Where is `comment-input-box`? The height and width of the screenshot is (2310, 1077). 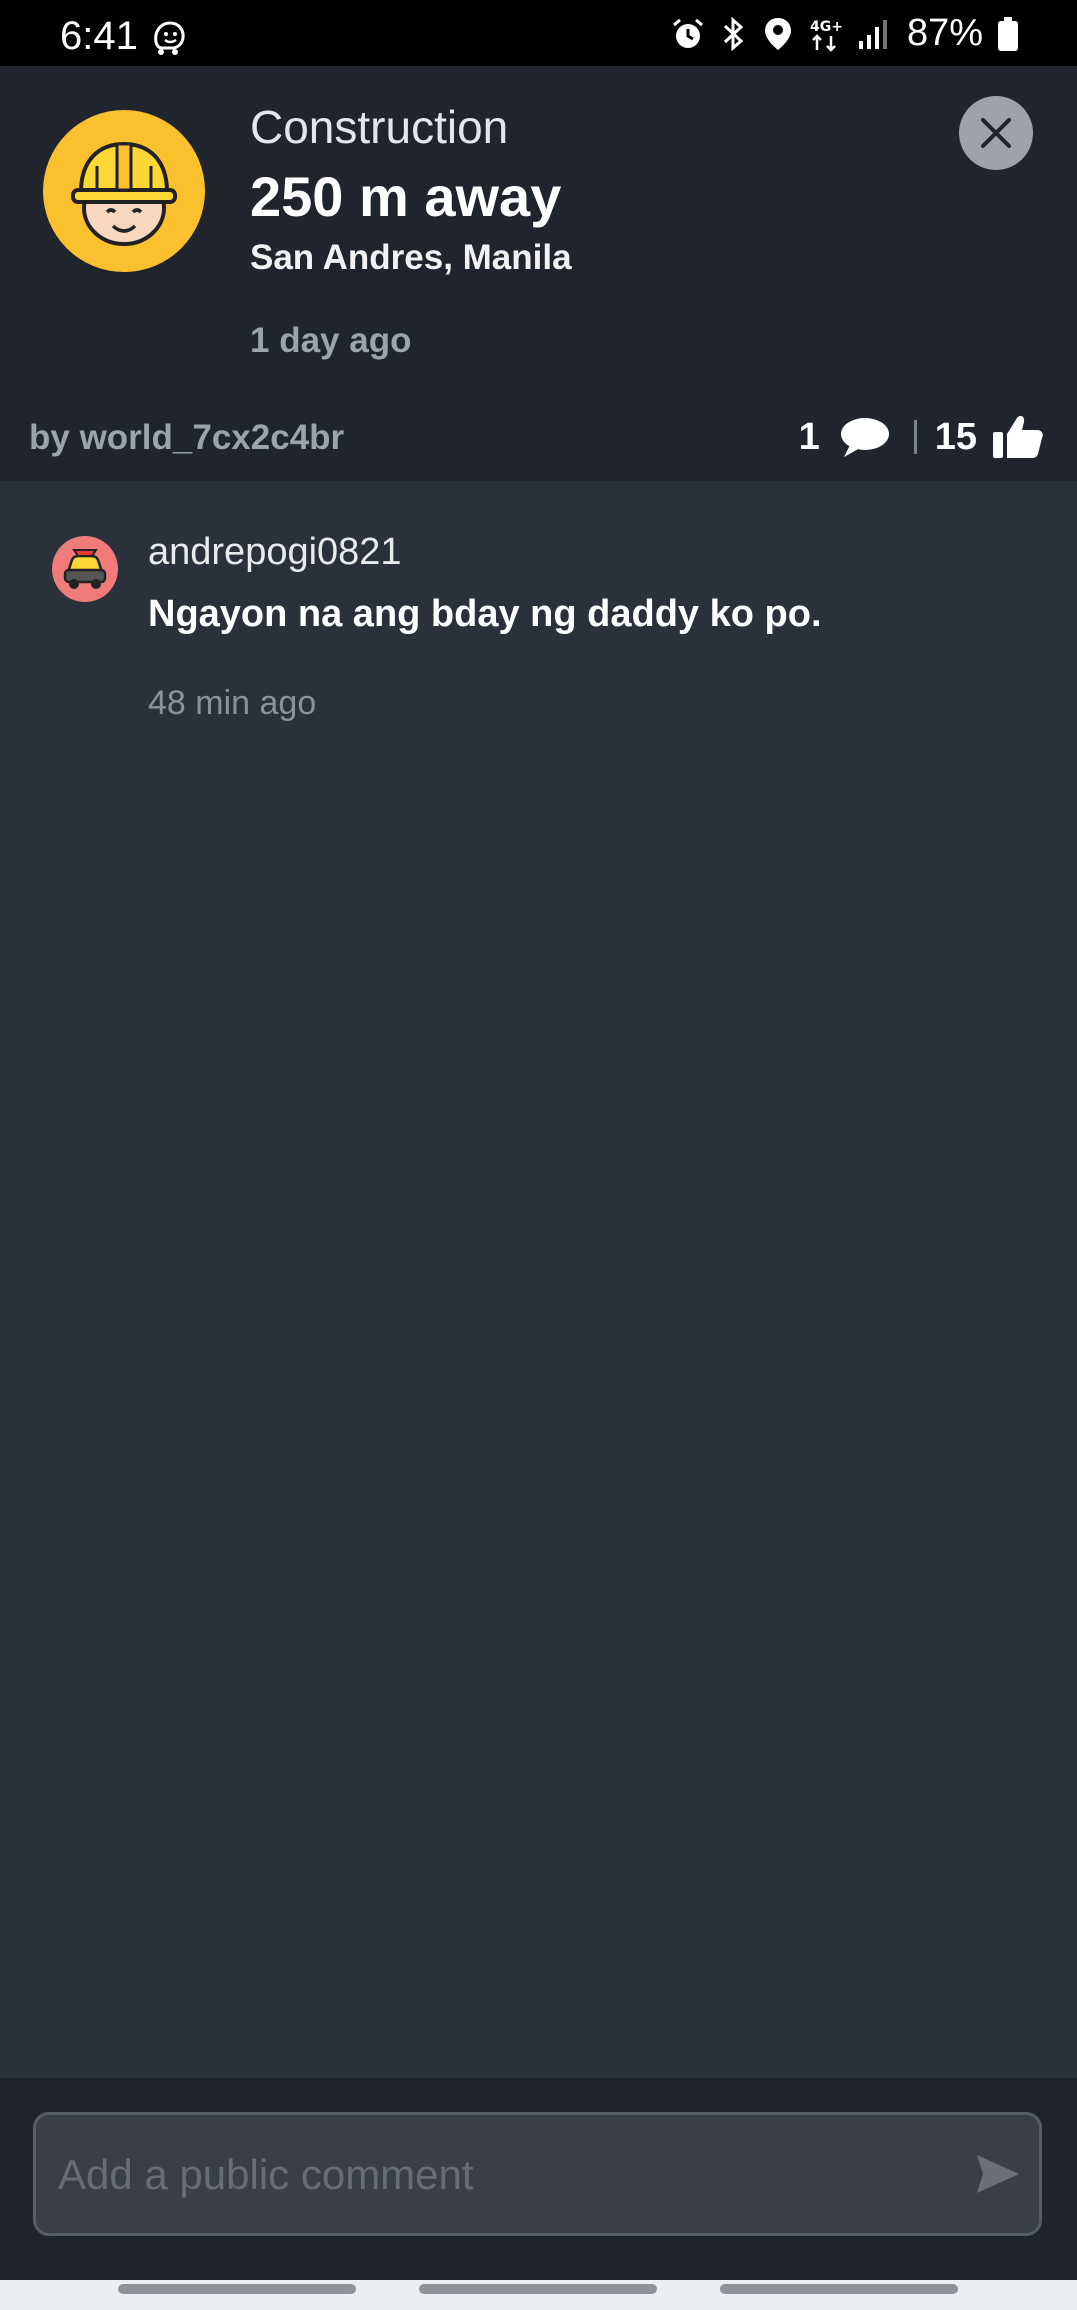
comment-input-box is located at coordinates (537, 2174).